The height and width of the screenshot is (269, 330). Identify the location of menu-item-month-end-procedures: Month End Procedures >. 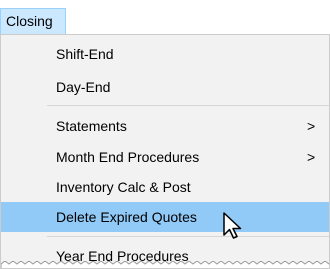
(165, 157).